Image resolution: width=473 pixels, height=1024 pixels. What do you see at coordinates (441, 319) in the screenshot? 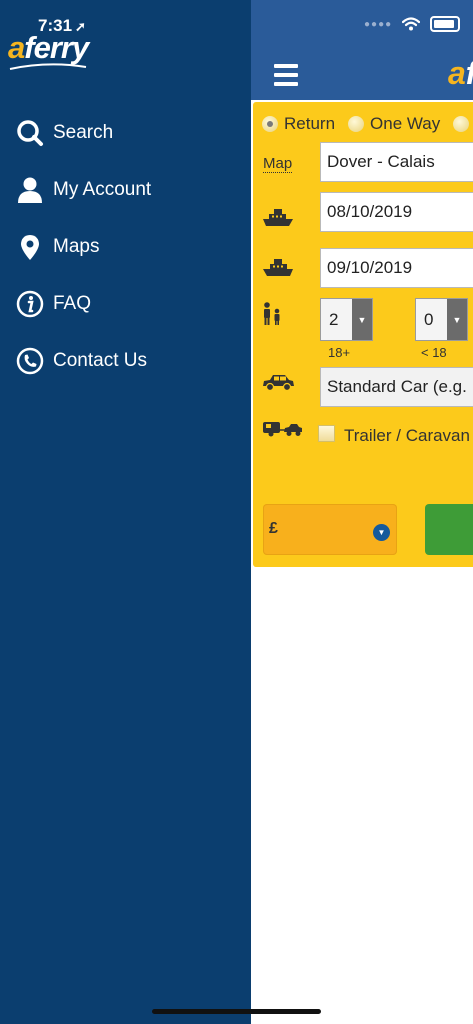
I see `children-select: 0 ▼` at bounding box center [441, 319].